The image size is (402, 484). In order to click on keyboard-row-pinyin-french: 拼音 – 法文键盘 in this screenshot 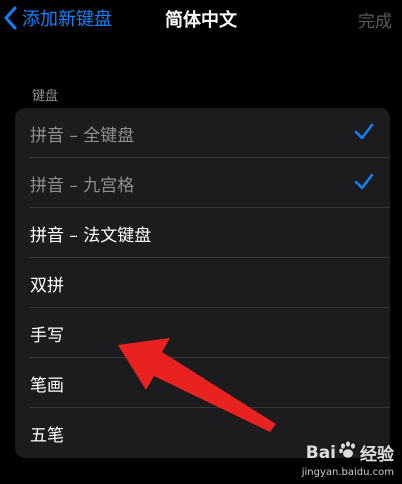, I will do `click(202, 233)`.